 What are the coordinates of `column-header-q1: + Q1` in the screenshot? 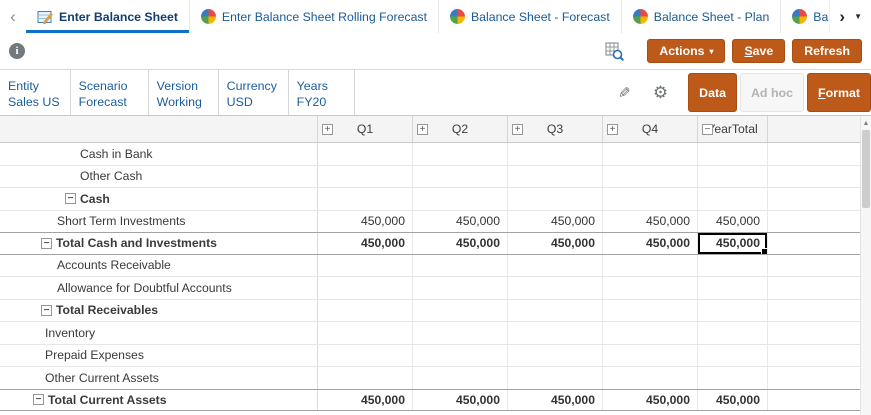 It's located at (365, 129).